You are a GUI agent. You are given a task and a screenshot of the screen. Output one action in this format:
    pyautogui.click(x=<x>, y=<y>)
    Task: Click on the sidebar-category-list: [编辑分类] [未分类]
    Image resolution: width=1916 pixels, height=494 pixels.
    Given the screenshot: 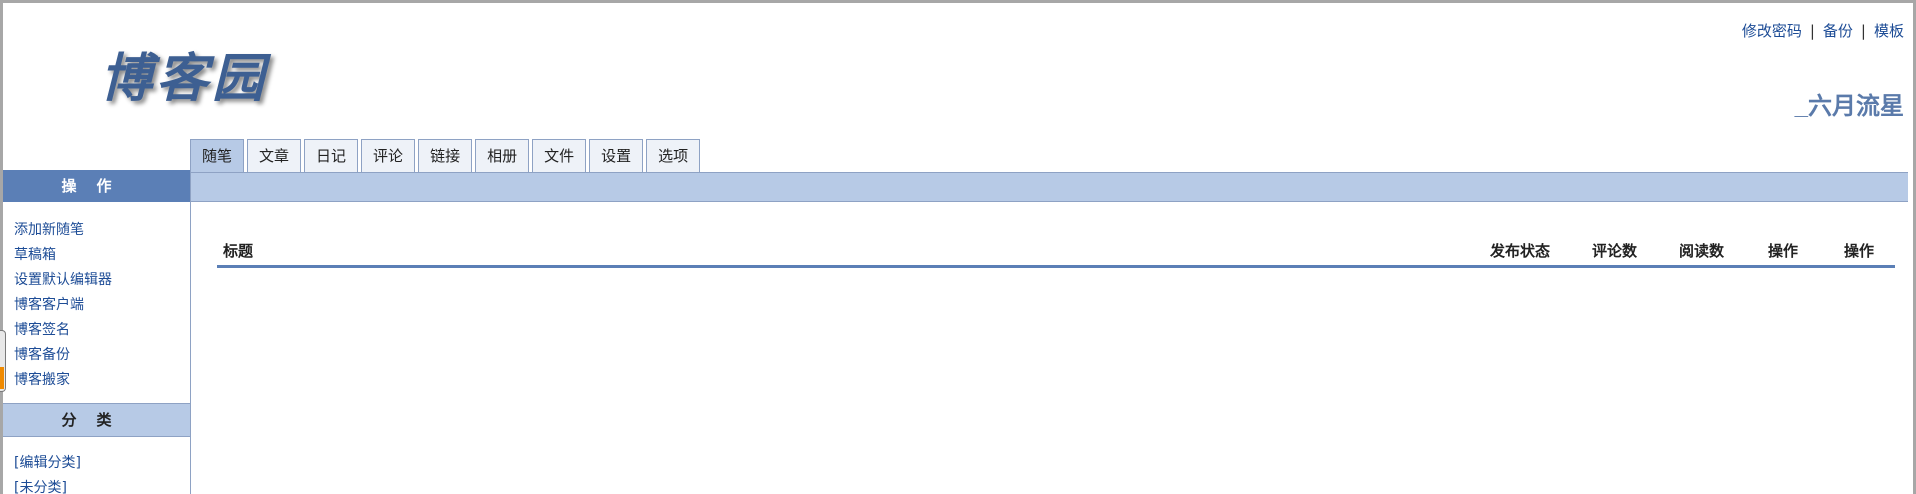 What is the action you would take?
    pyautogui.click(x=96, y=465)
    